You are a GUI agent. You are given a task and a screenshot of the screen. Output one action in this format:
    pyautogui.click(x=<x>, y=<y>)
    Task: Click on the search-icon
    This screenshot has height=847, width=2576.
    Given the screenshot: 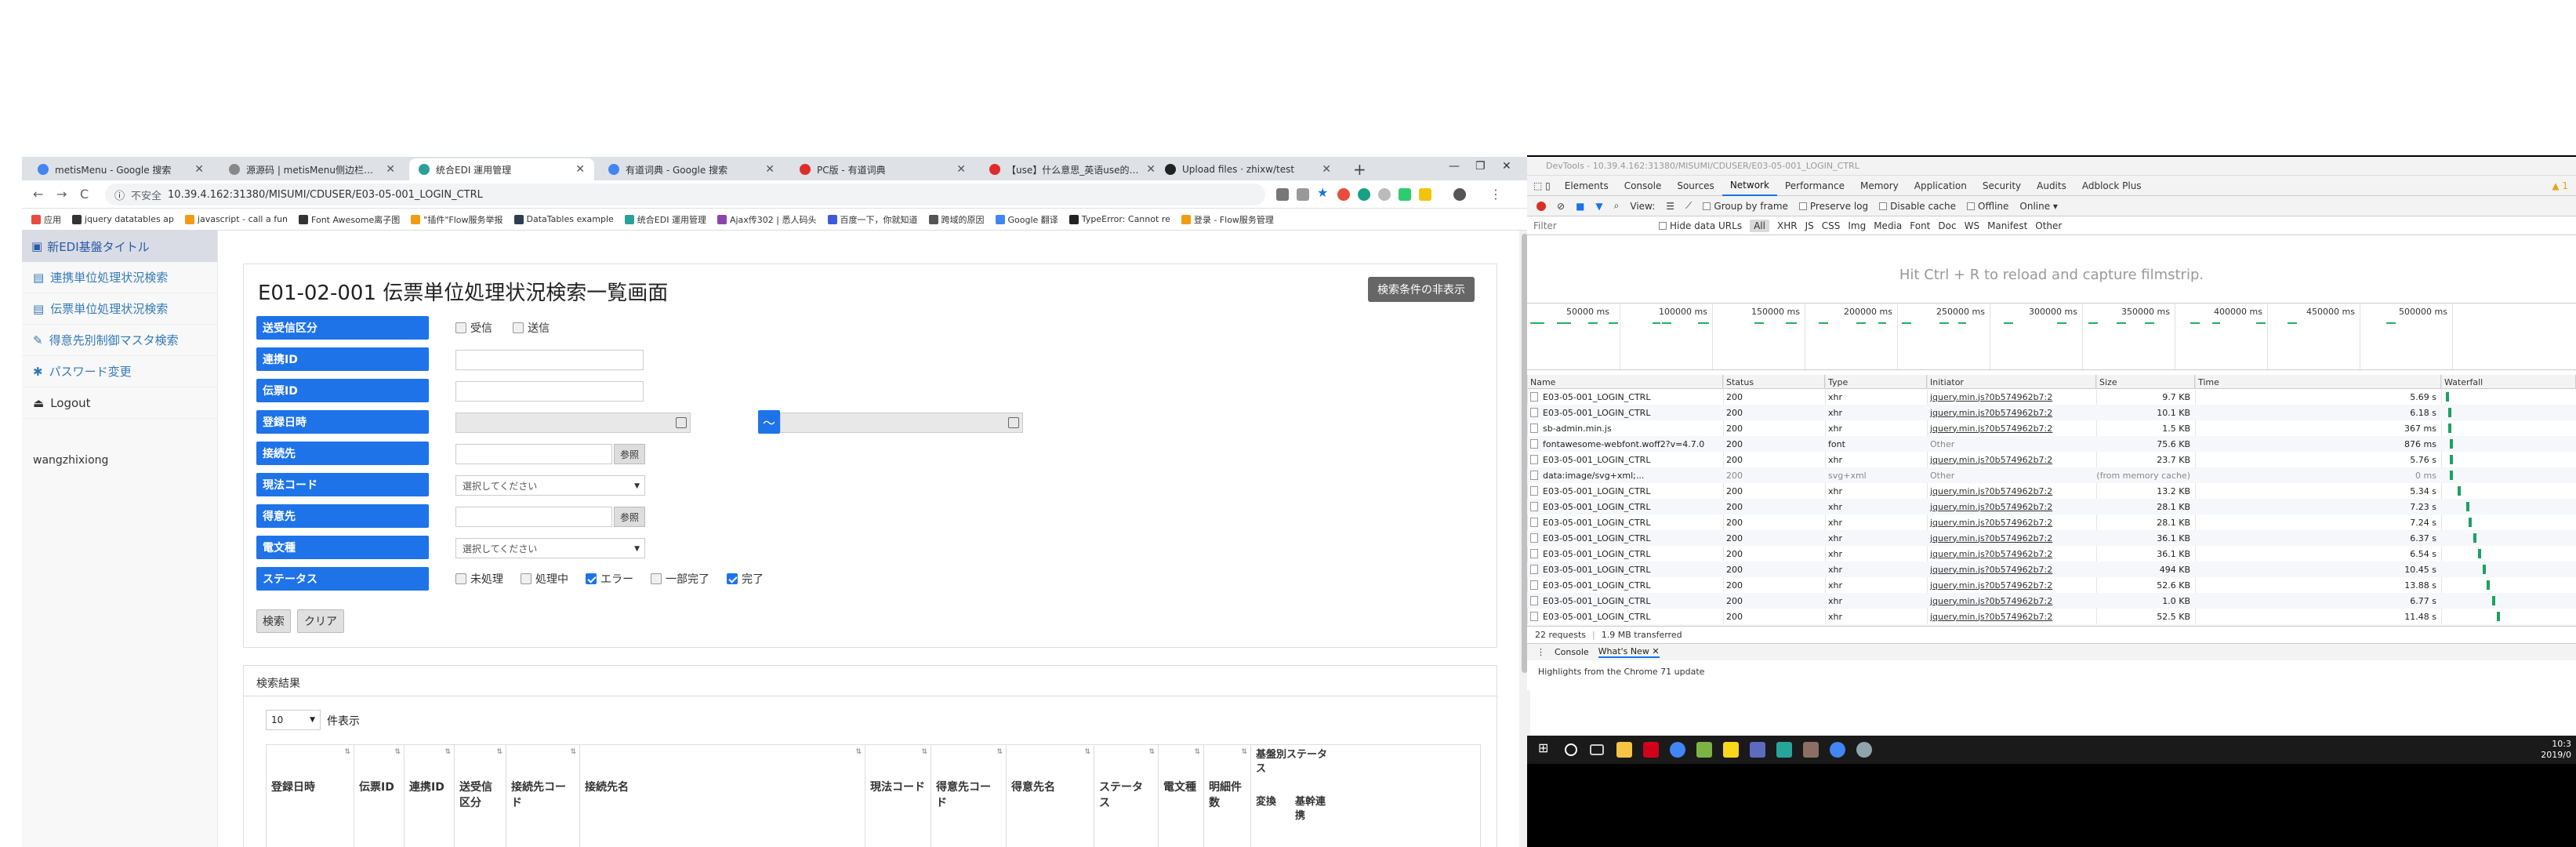 What is the action you would take?
    pyautogui.click(x=1571, y=749)
    